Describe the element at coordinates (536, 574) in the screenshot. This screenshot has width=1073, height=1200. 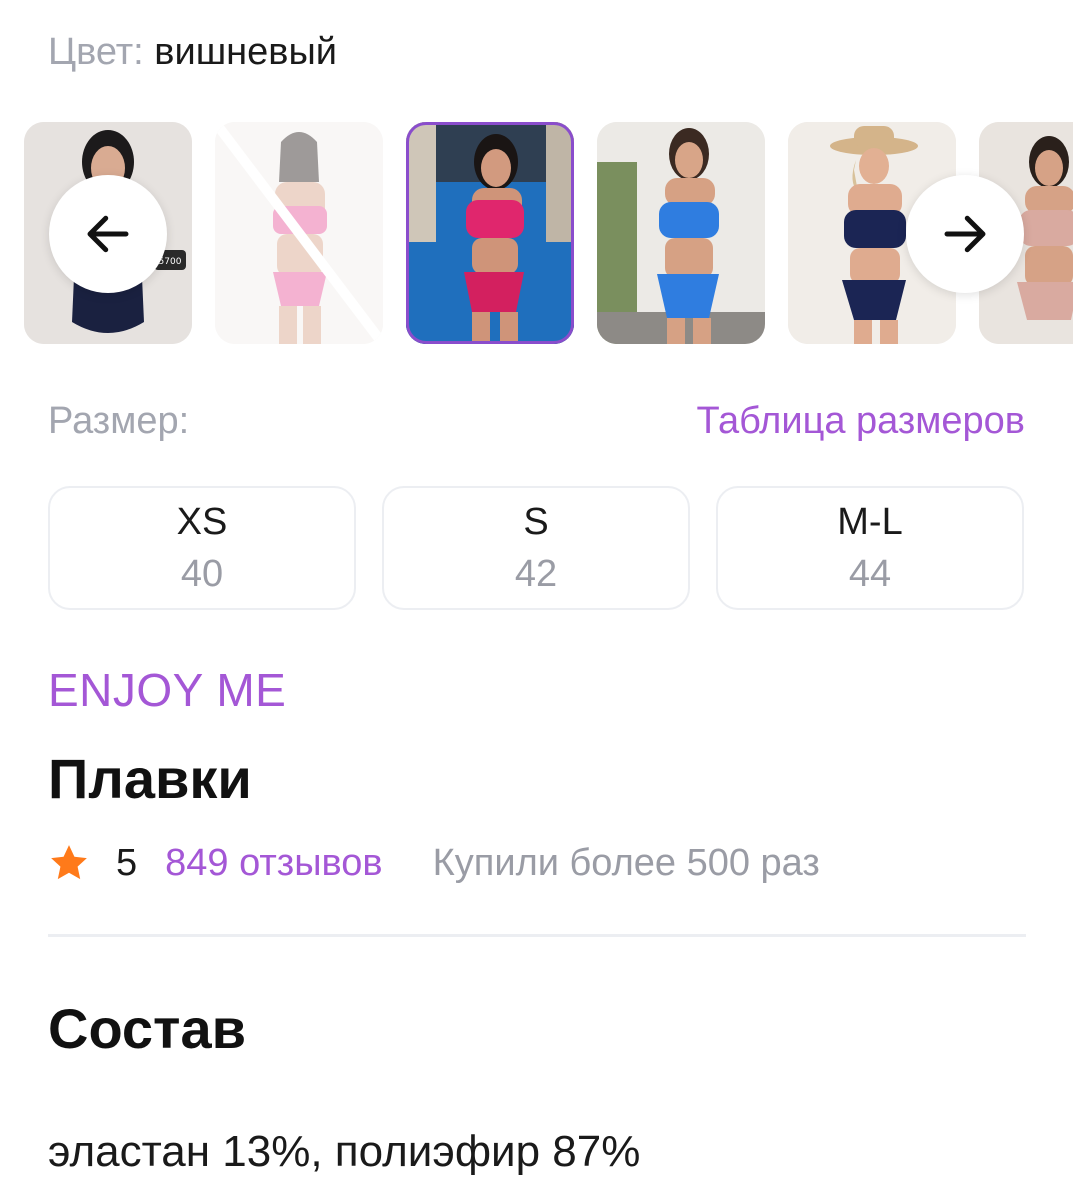
I see `size-number: 42` at that location.